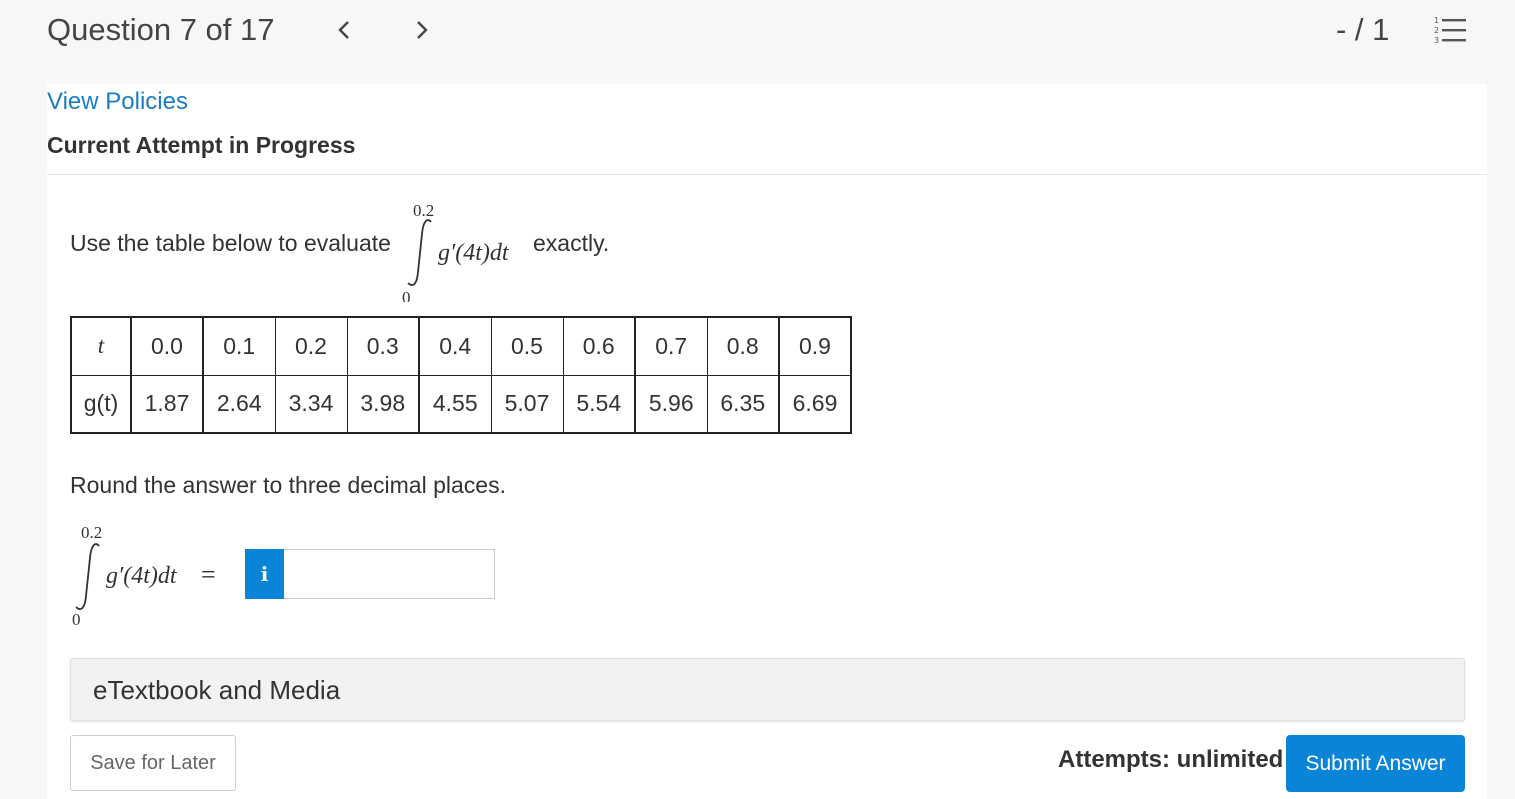  Describe the element at coordinates (117, 102) in the screenshot. I see `view-policies-link: View Policies` at that location.